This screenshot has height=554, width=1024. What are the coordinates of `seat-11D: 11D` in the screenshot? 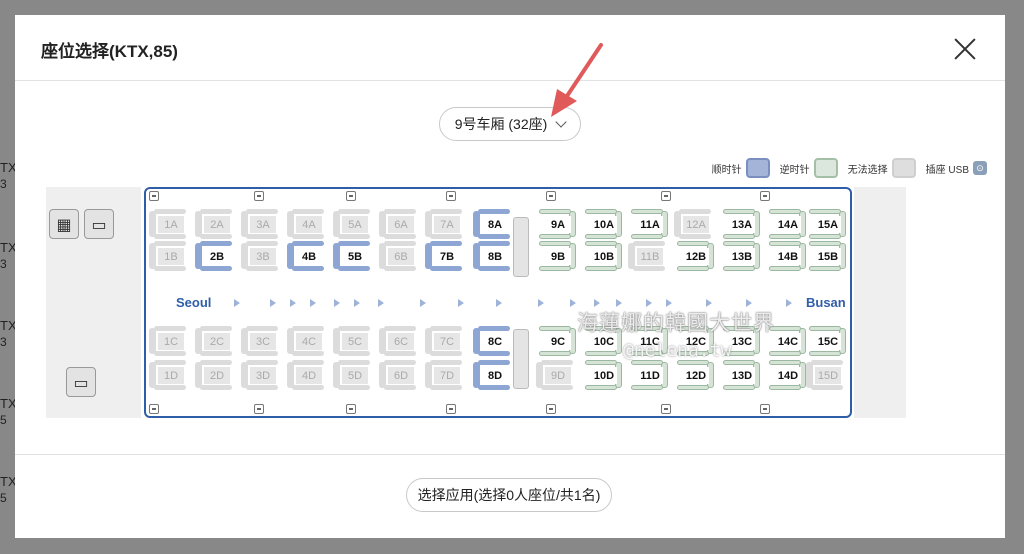 It's located at (648, 375).